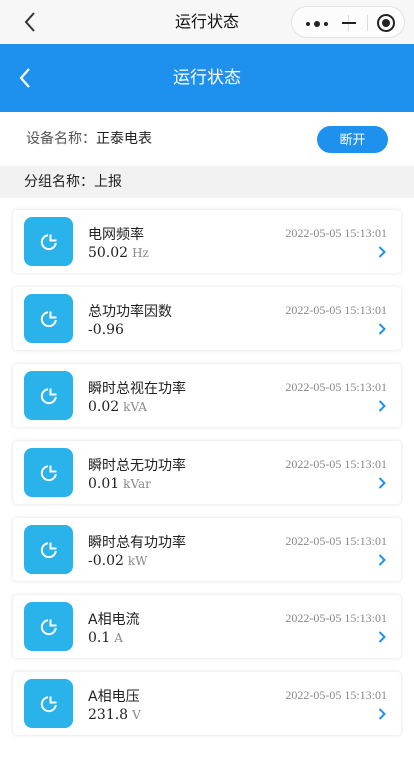 Image resolution: width=414 pixels, height=780 pixels. I want to click on item-name: 瞬时总有功功率, so click(137, 543).